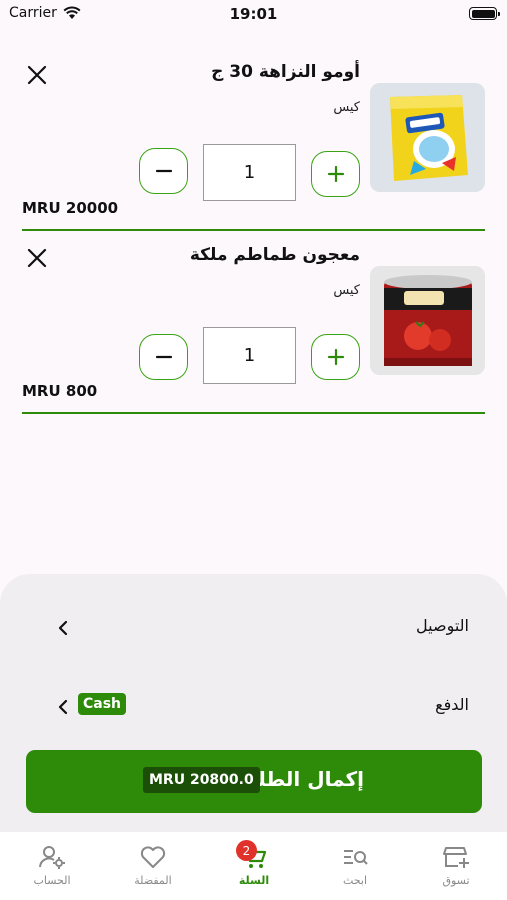  What do you see at coordinates (442, 625) in the screenshot?
I see `delivery-label: التوصيل` at bounding box center [442, 625].